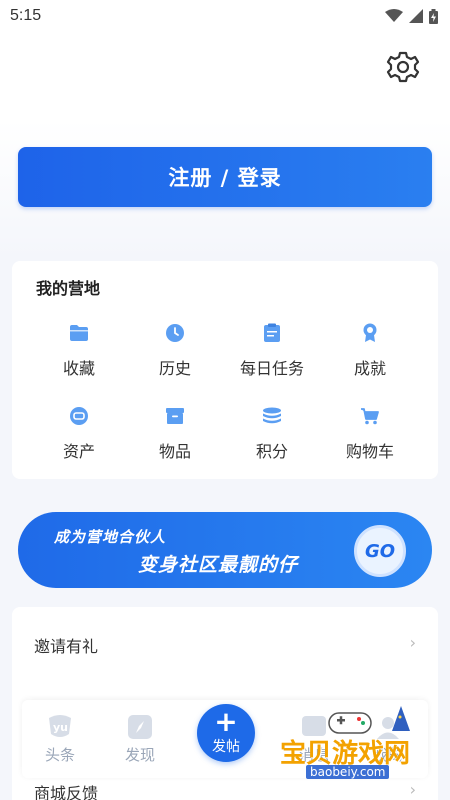 Image resolution: width=450 pixels, height=800 pixels. I want to click on banner-headline: 成为营地合伙人, so click(110, 537).